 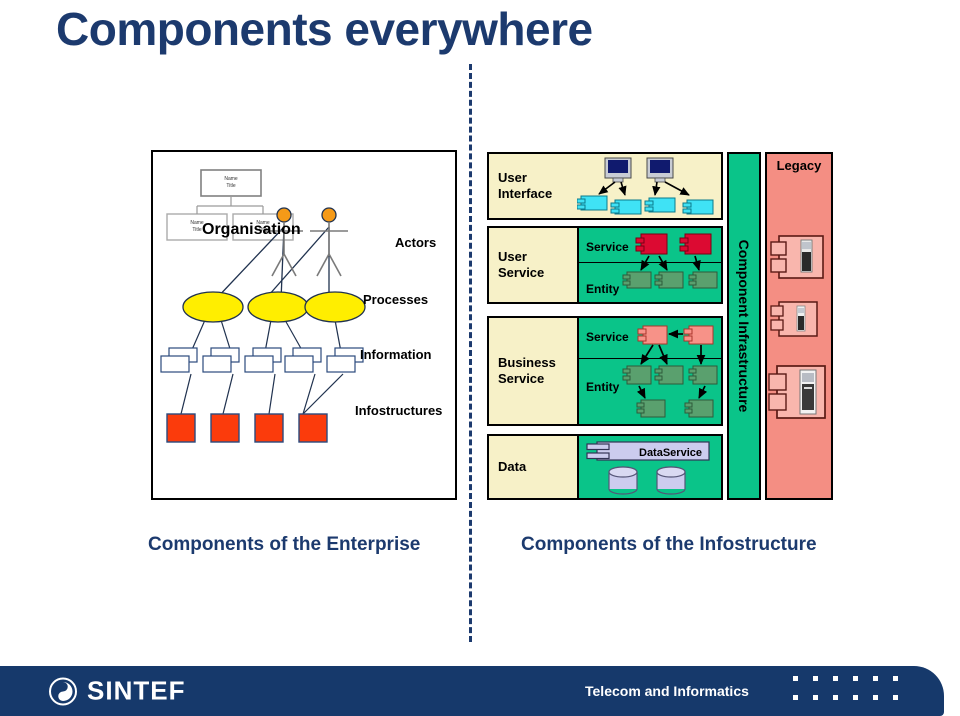 I want to click on band-label-business-service: Business Service, so click(x=533, y=371).